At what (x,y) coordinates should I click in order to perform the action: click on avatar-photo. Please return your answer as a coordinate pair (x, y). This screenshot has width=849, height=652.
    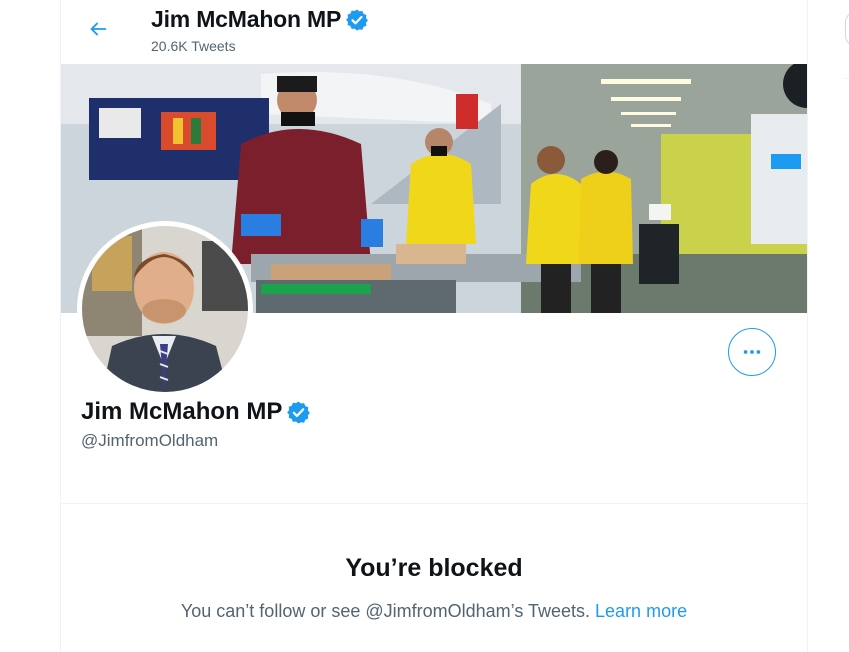
    Looking at the image, I should click on (165, 309).